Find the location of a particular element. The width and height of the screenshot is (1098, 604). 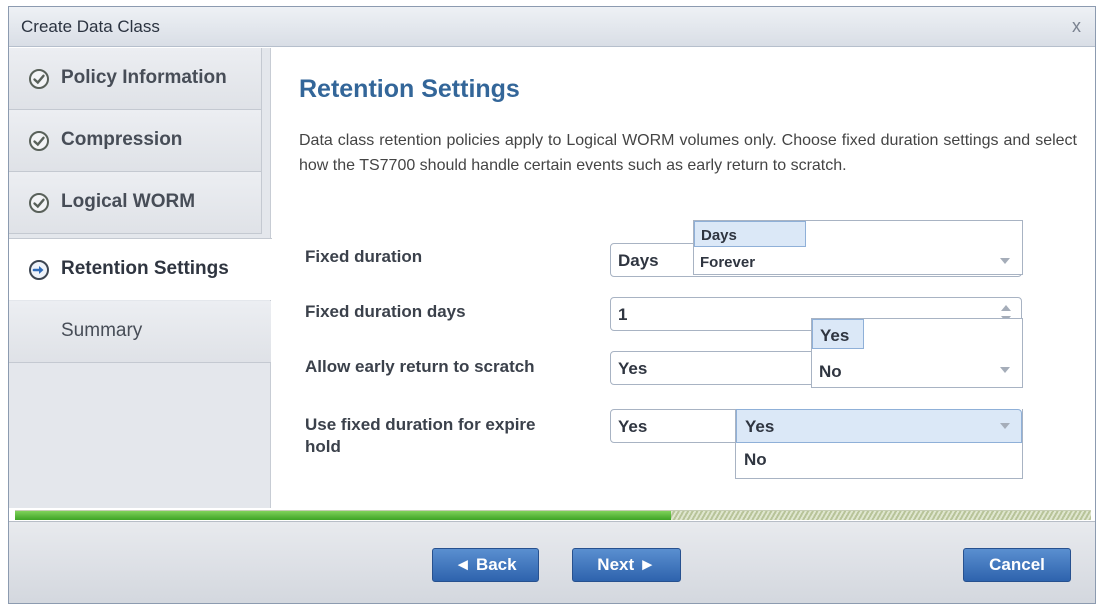

close-icon: x is located at coordinates (1076, 26).